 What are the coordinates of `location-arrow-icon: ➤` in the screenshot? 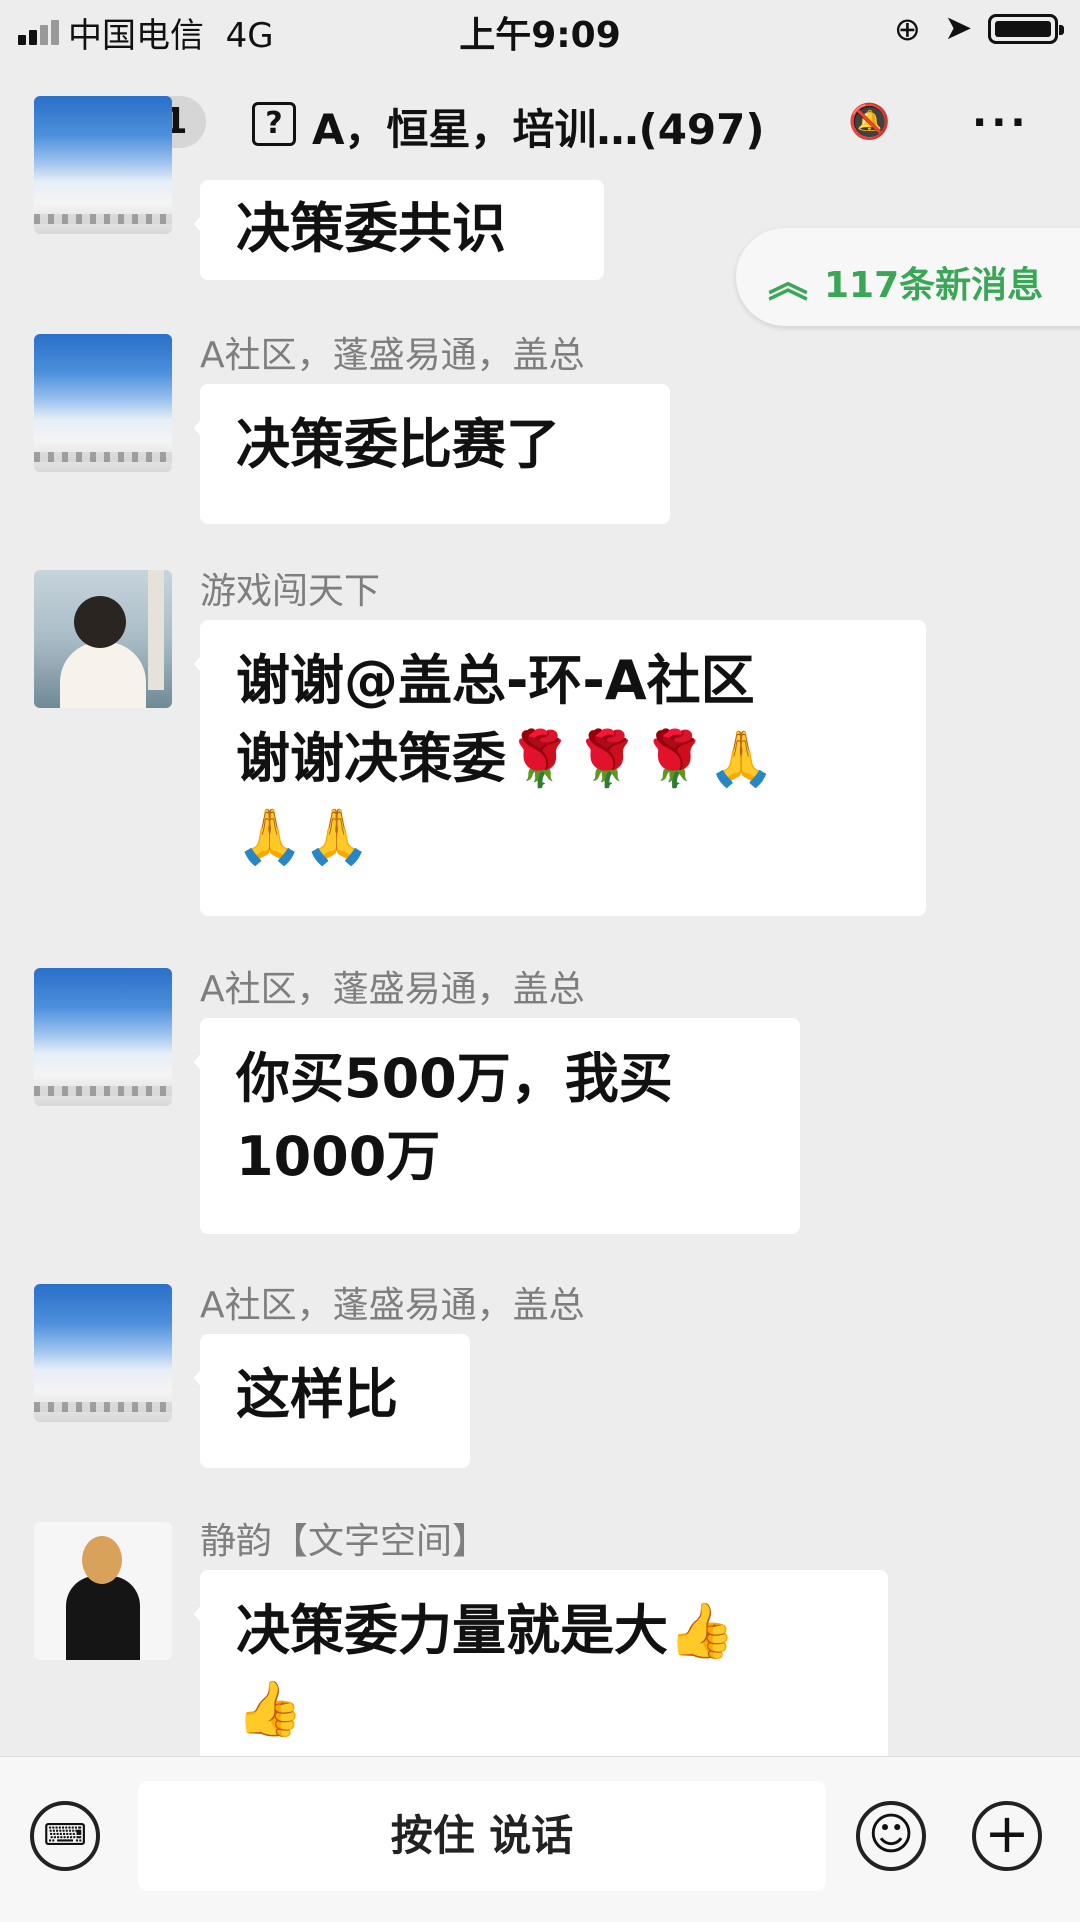 It's located at (958, 28).